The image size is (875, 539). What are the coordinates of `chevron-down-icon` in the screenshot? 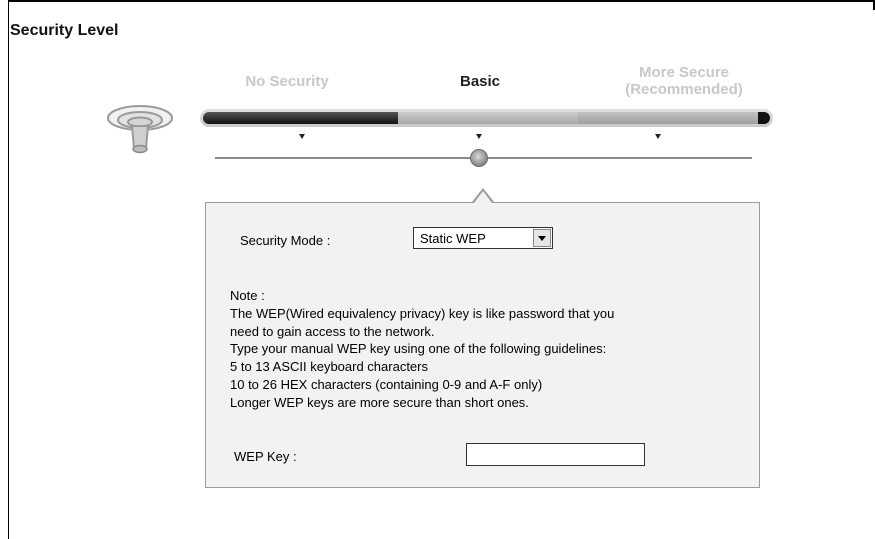 It's located at (542, 238).